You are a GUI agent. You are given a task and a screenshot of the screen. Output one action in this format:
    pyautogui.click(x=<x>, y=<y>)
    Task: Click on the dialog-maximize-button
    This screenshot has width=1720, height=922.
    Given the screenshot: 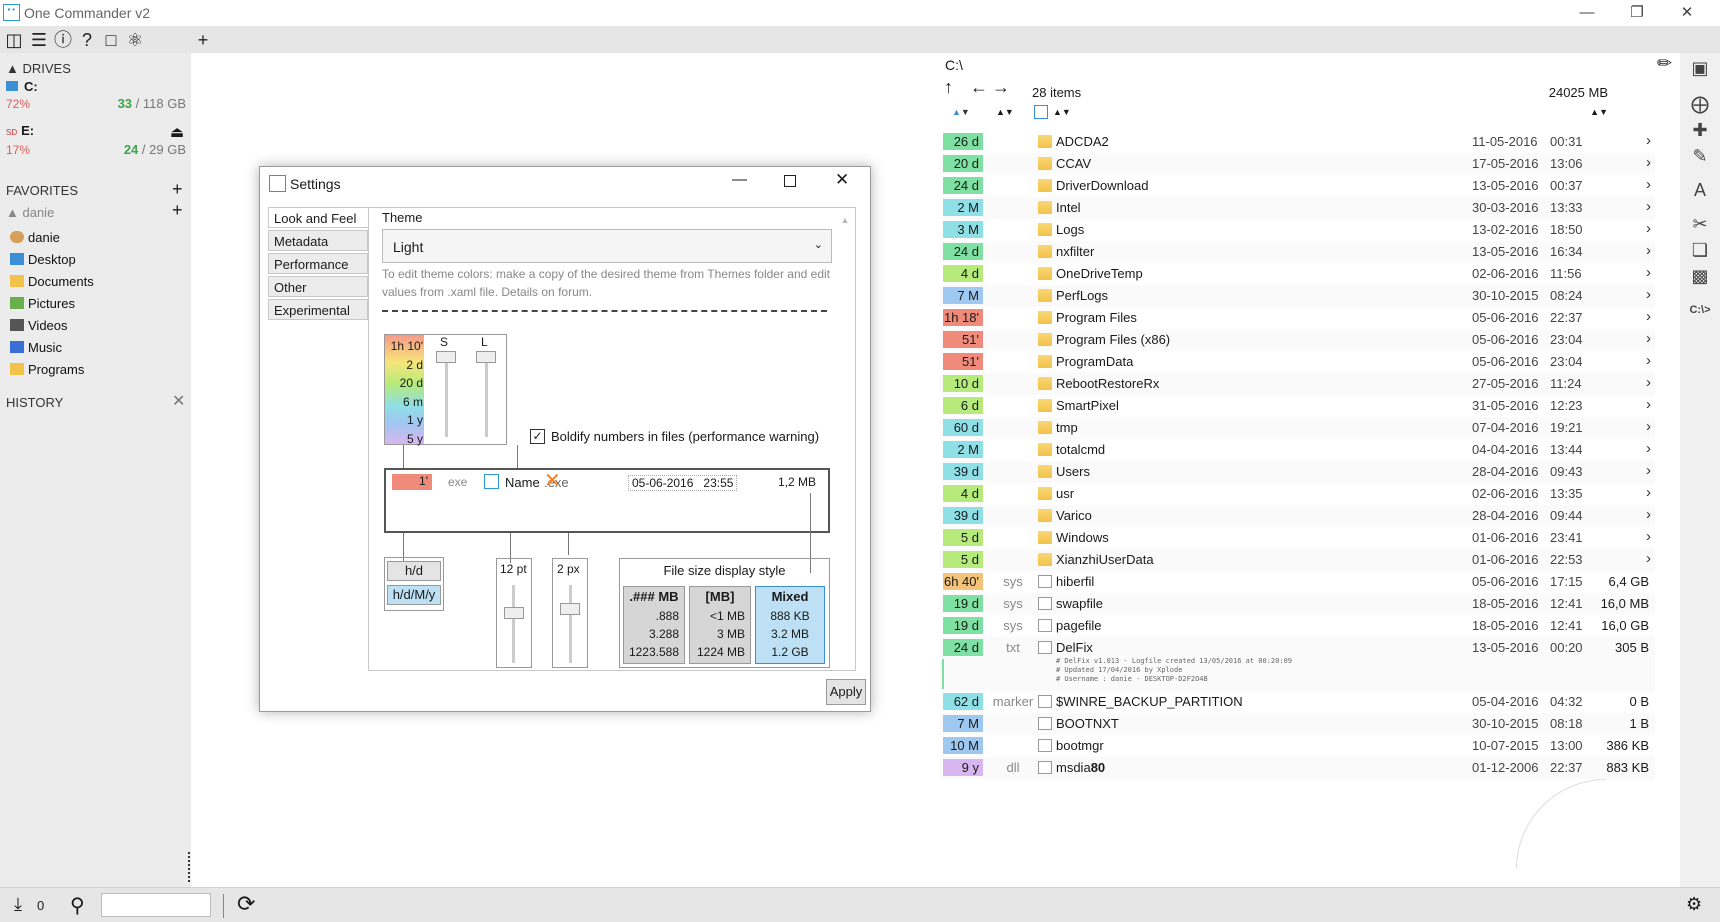 What is the action you would take?
    pyautogui.click(x=790, y=181)
    